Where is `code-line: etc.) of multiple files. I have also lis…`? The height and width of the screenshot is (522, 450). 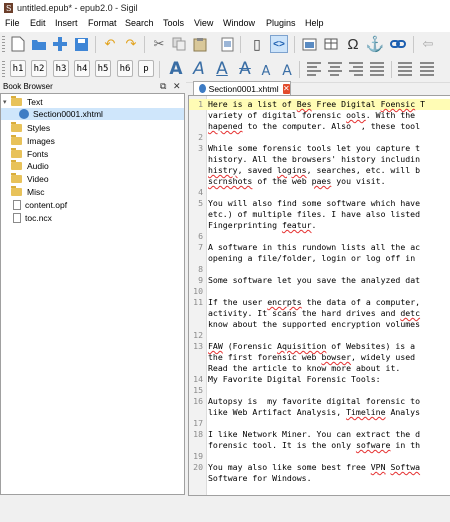 code-line: etc.) of multiple files. I have also lis… is located at coordinates (319, 214).